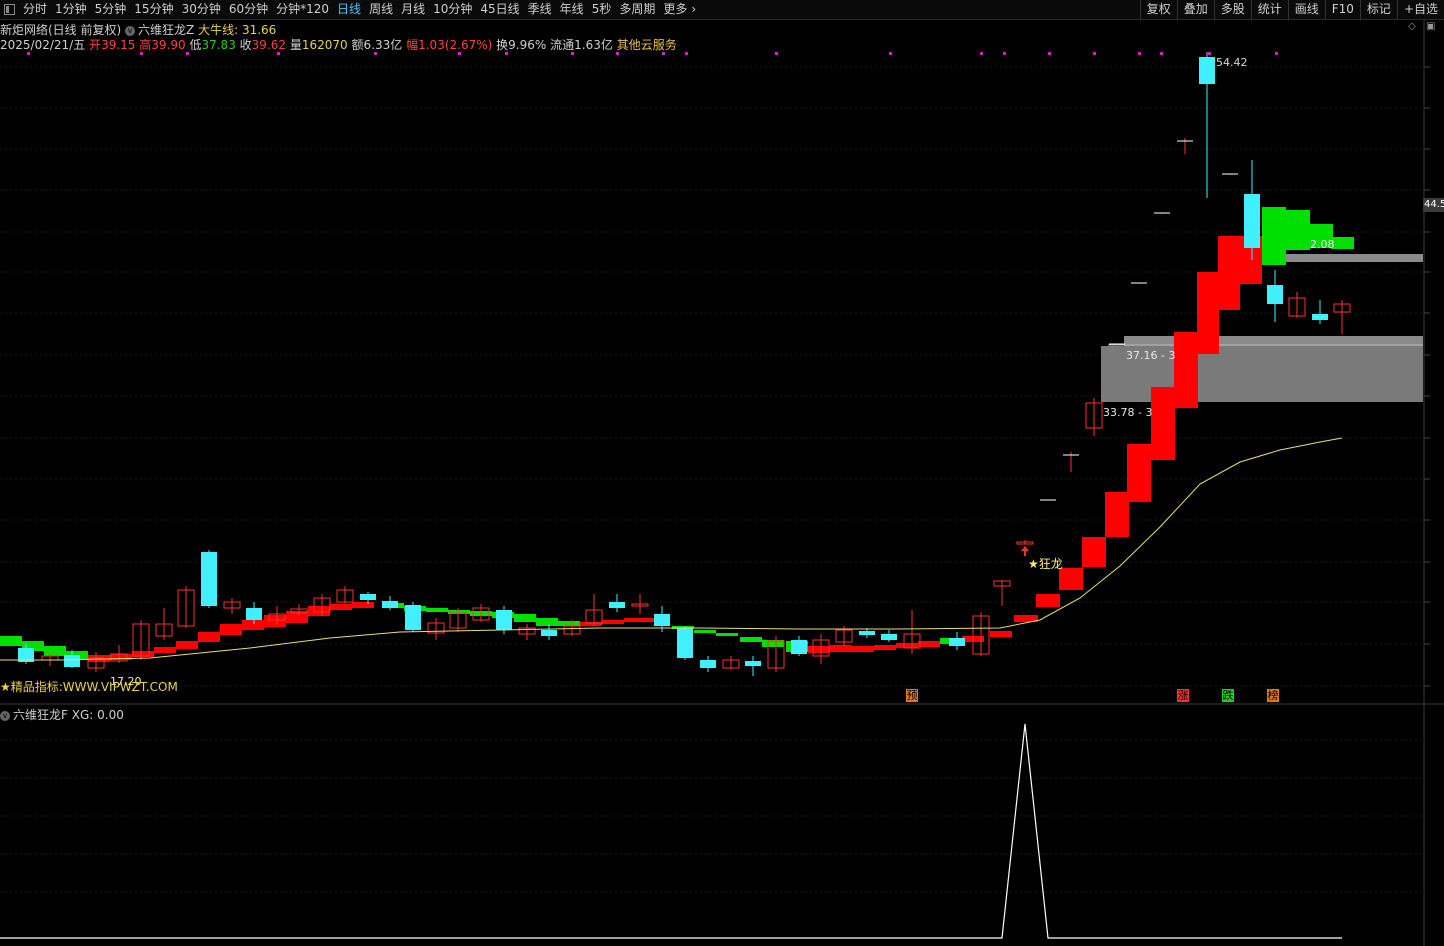 The height and width of the screenshot is (946, 1444). Describe the element at coordinates (89, 686) in the screenshot. I see `indicator-footer-text: ★精品指标:WWW.VIPWZT.COM` at that location.